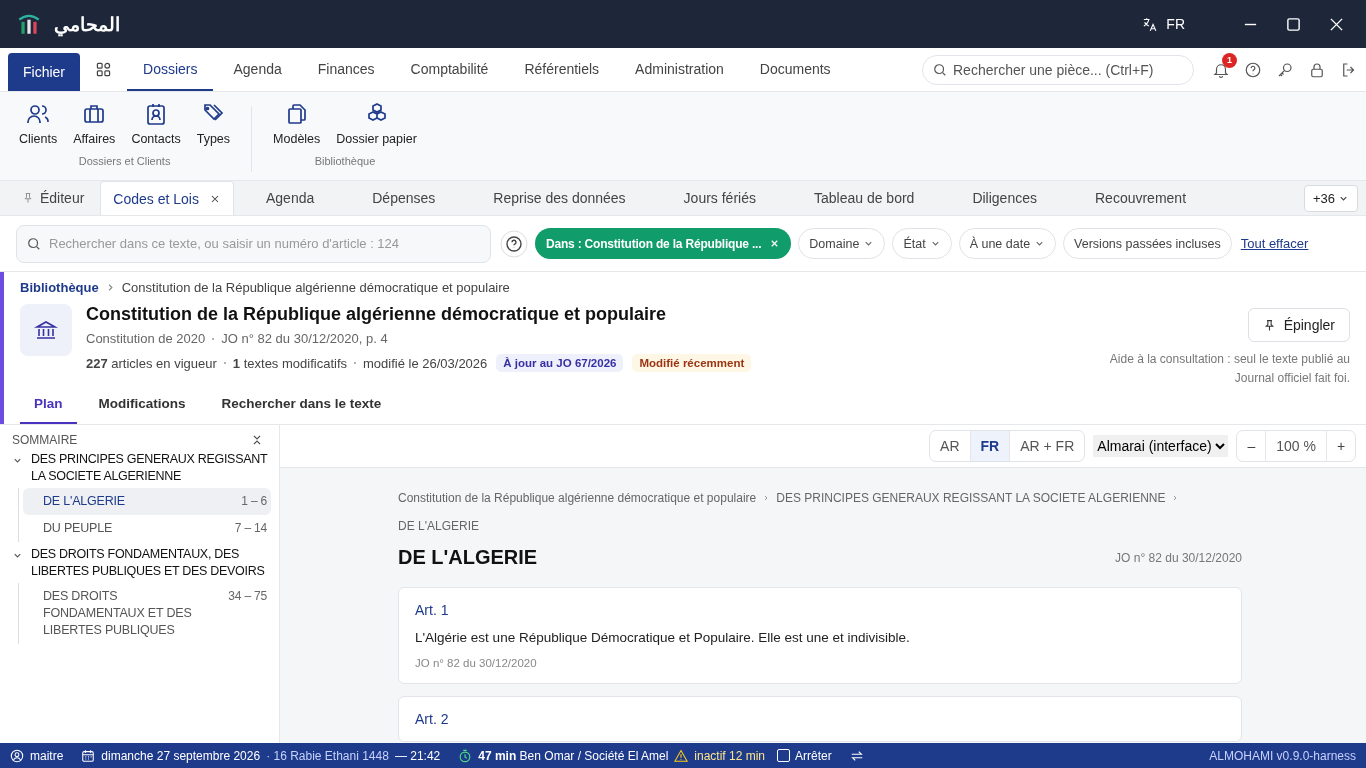  I want to click on timer-text: 47 min Ben Omar / Société El Amel, so click(573, 755).